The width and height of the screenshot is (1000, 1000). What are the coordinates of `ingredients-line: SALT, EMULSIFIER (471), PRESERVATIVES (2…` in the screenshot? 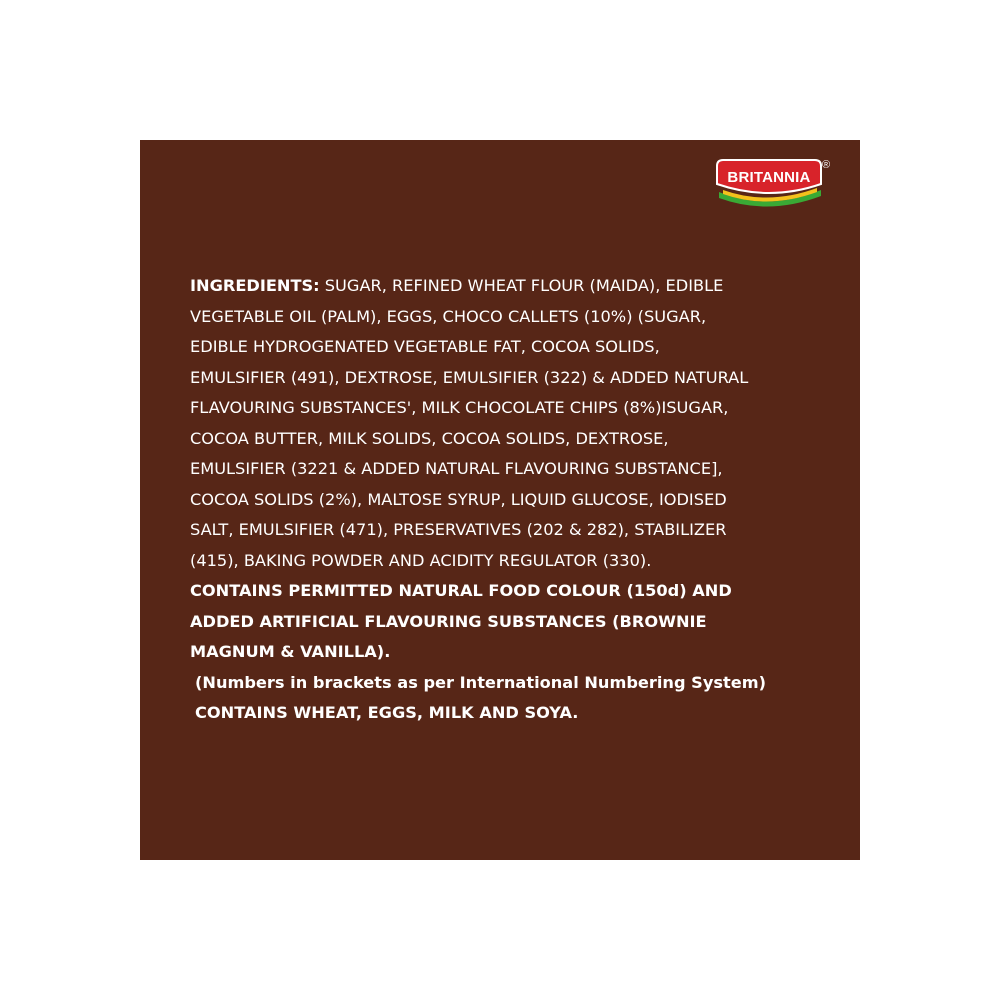 It's located at (458, 529).